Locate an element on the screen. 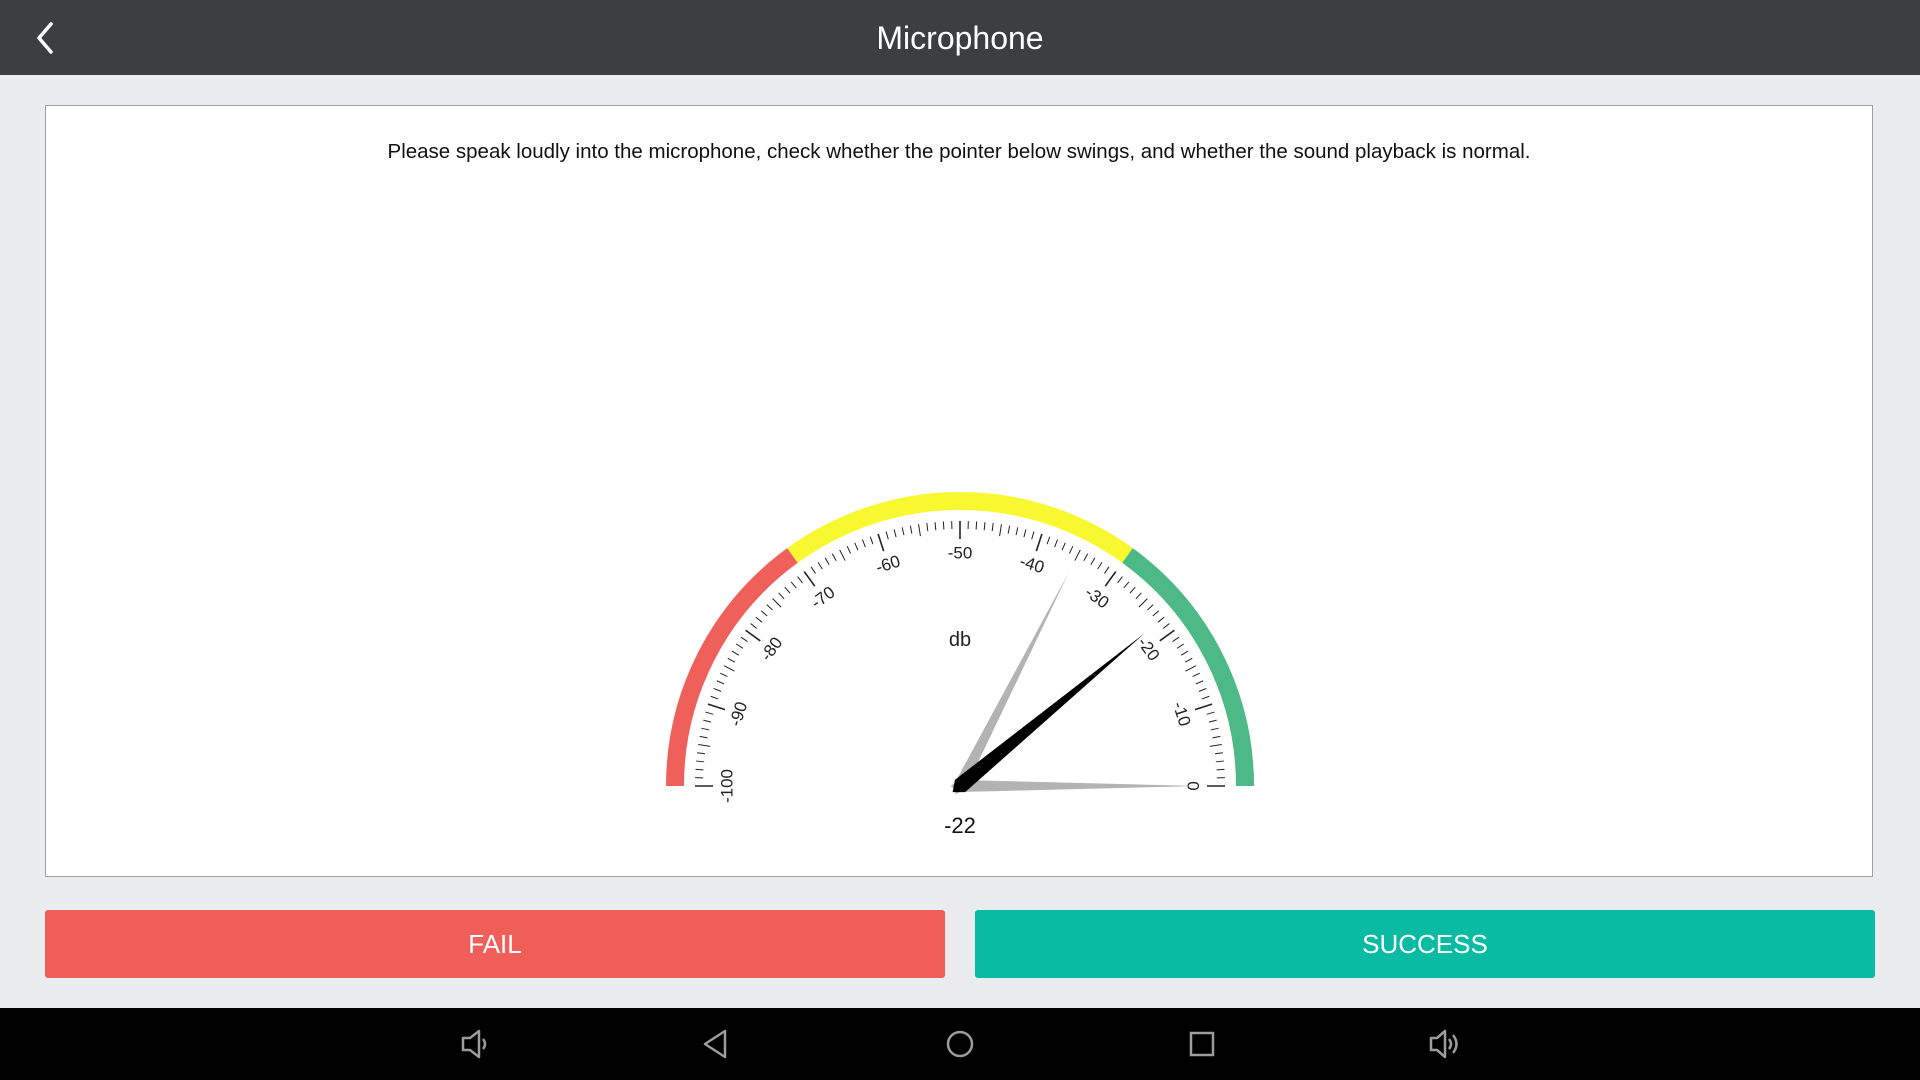 The width and height of the screenshot is (1920, 1080). app-bar: Microphone is located at coordinates (960, 37).